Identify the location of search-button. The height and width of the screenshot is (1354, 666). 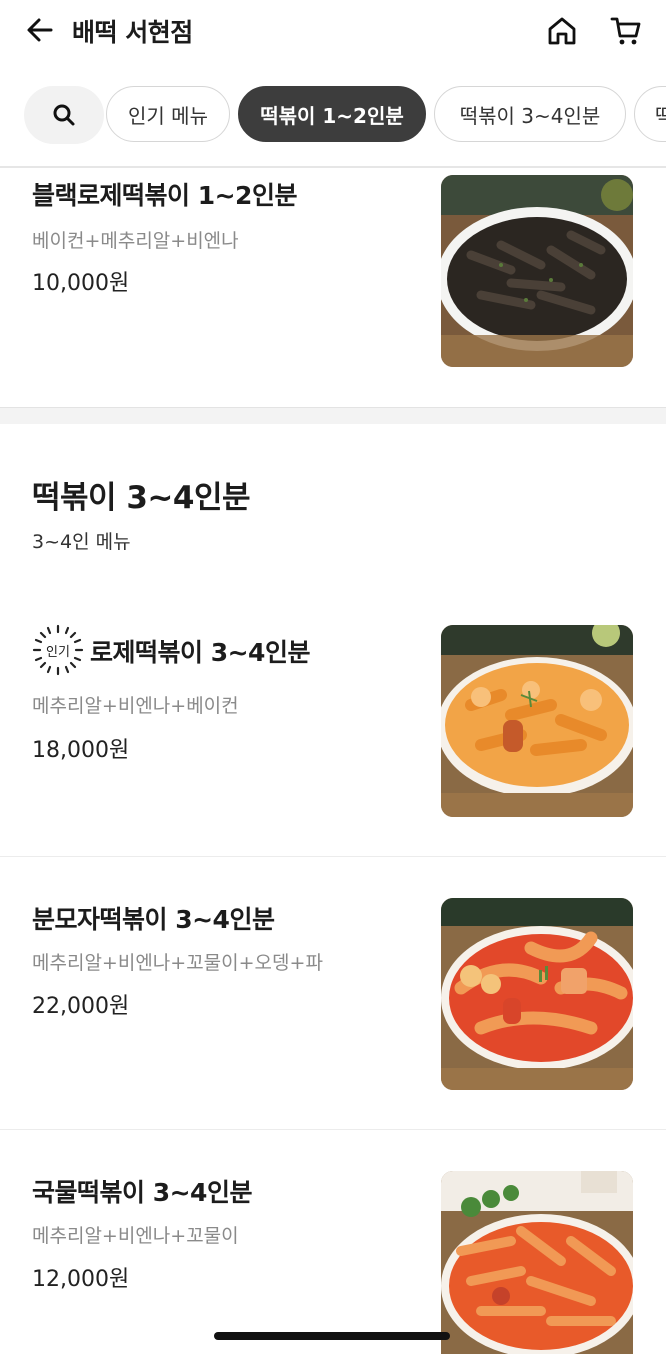
(64, 115).